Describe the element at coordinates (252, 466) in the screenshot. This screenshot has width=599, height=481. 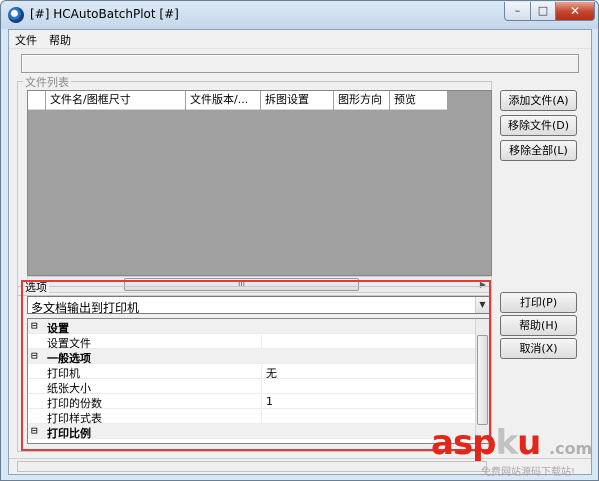
I see `status-field` at that location.